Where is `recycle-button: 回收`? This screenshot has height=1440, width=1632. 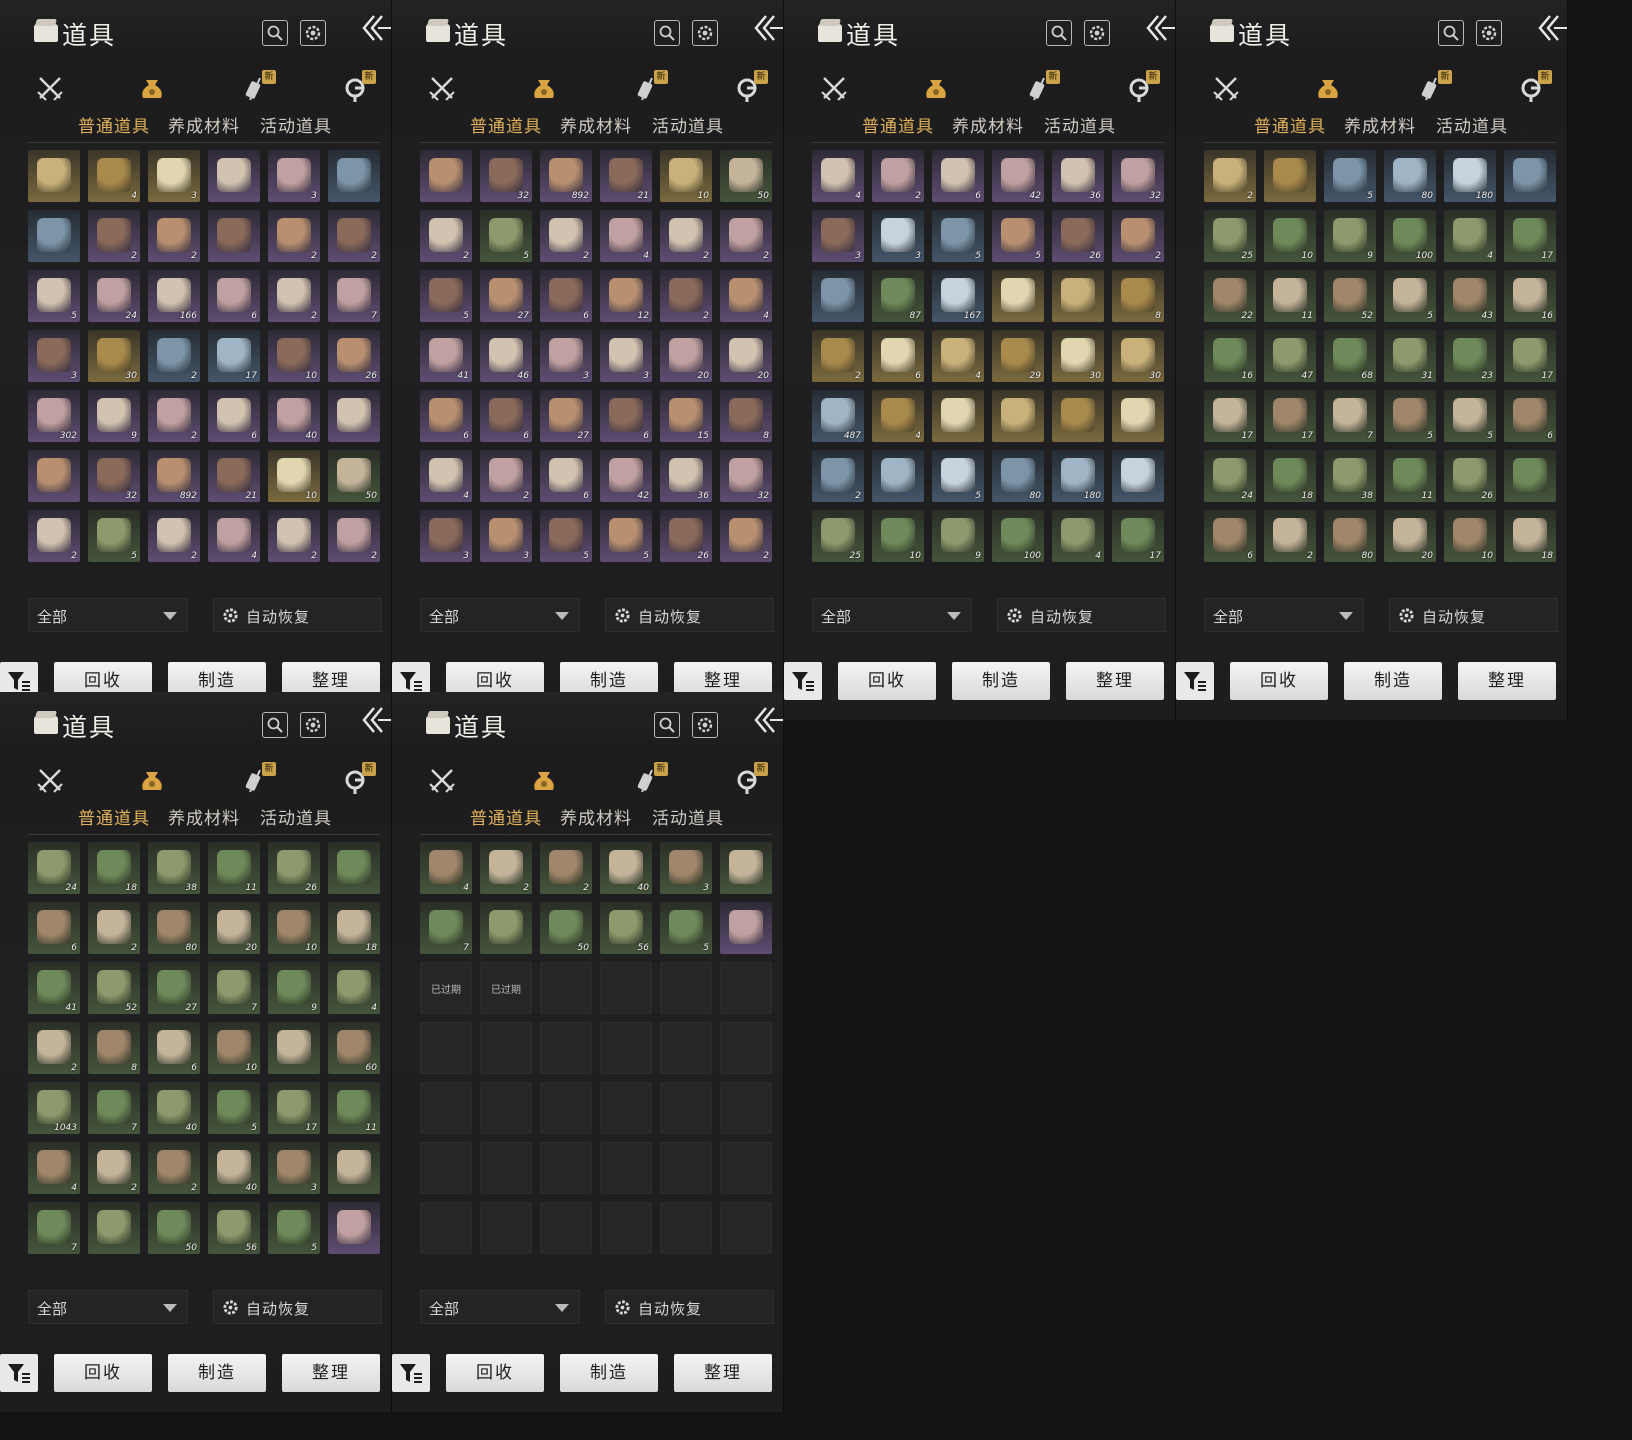
recycle-button: 回收 is located at coordinates (887, 681).